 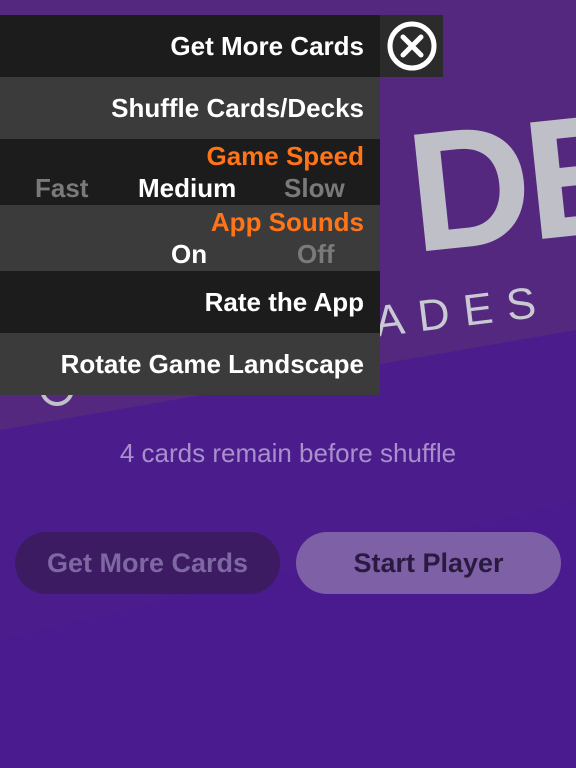 What do you see at coordinates (288, 453) in the screenshot?
I see `cards-remaining-text: 4 cards remain before shuffle` at bounding box center [288, 453].